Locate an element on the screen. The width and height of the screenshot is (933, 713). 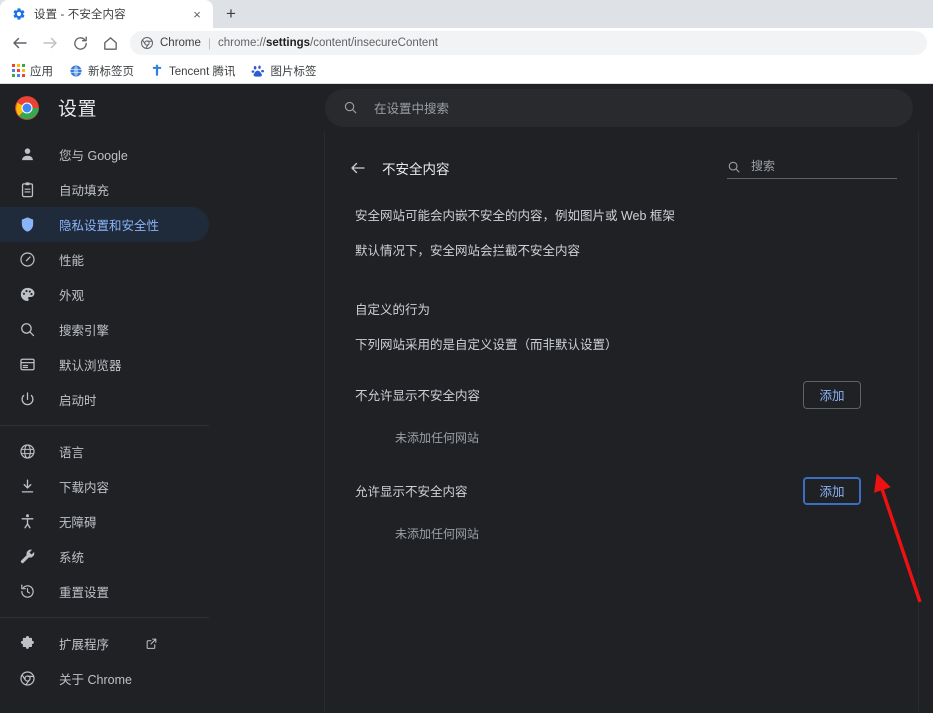
bookmark-new-tab-page: 新标签页 is located at coordinates (101, 71).